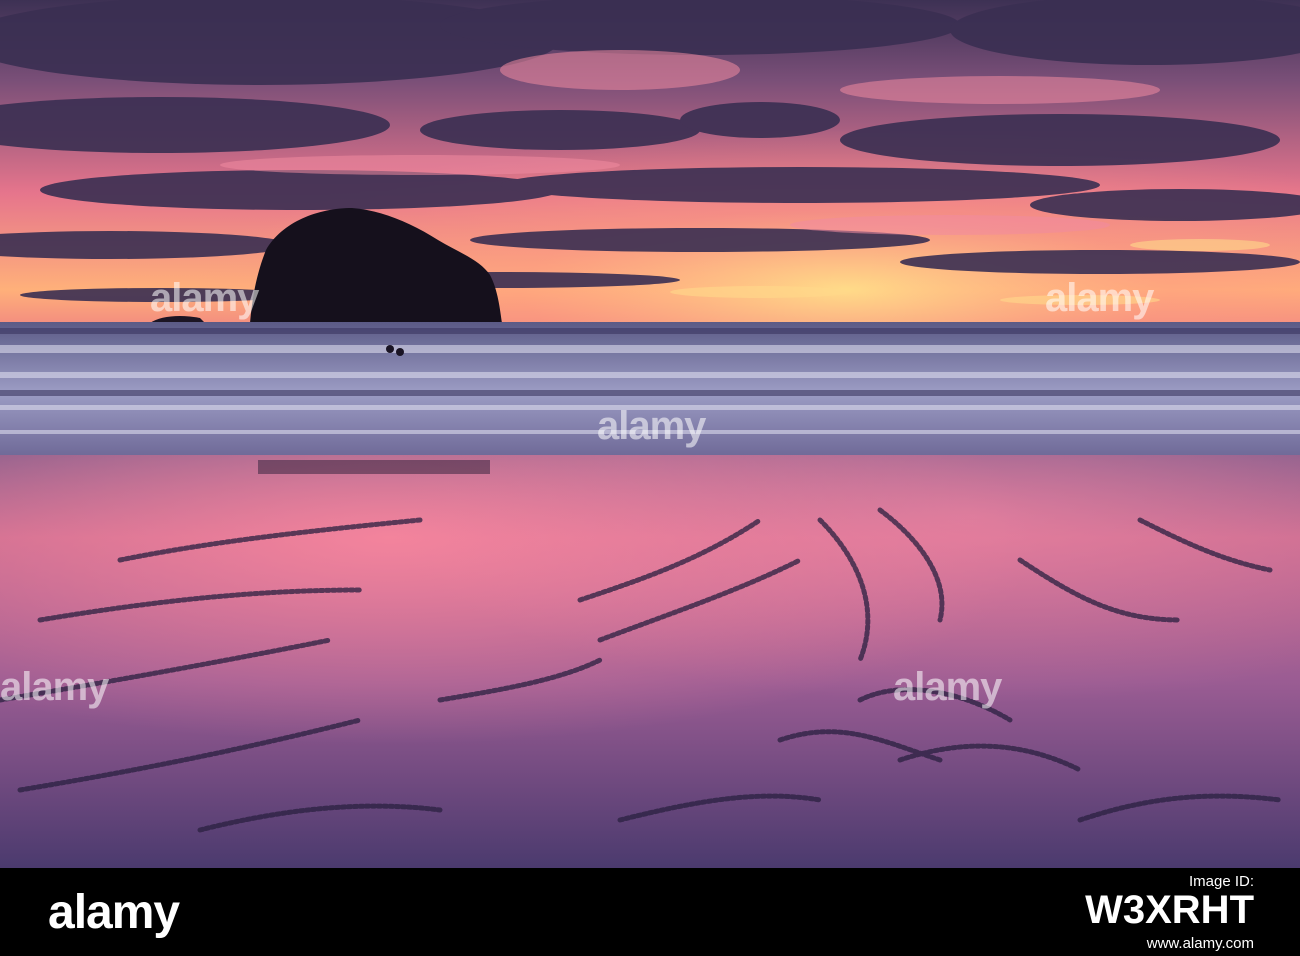 This screenshot has width=1300, height=956. I want to click on image-id: W3XRHT, so click(1169, 909).